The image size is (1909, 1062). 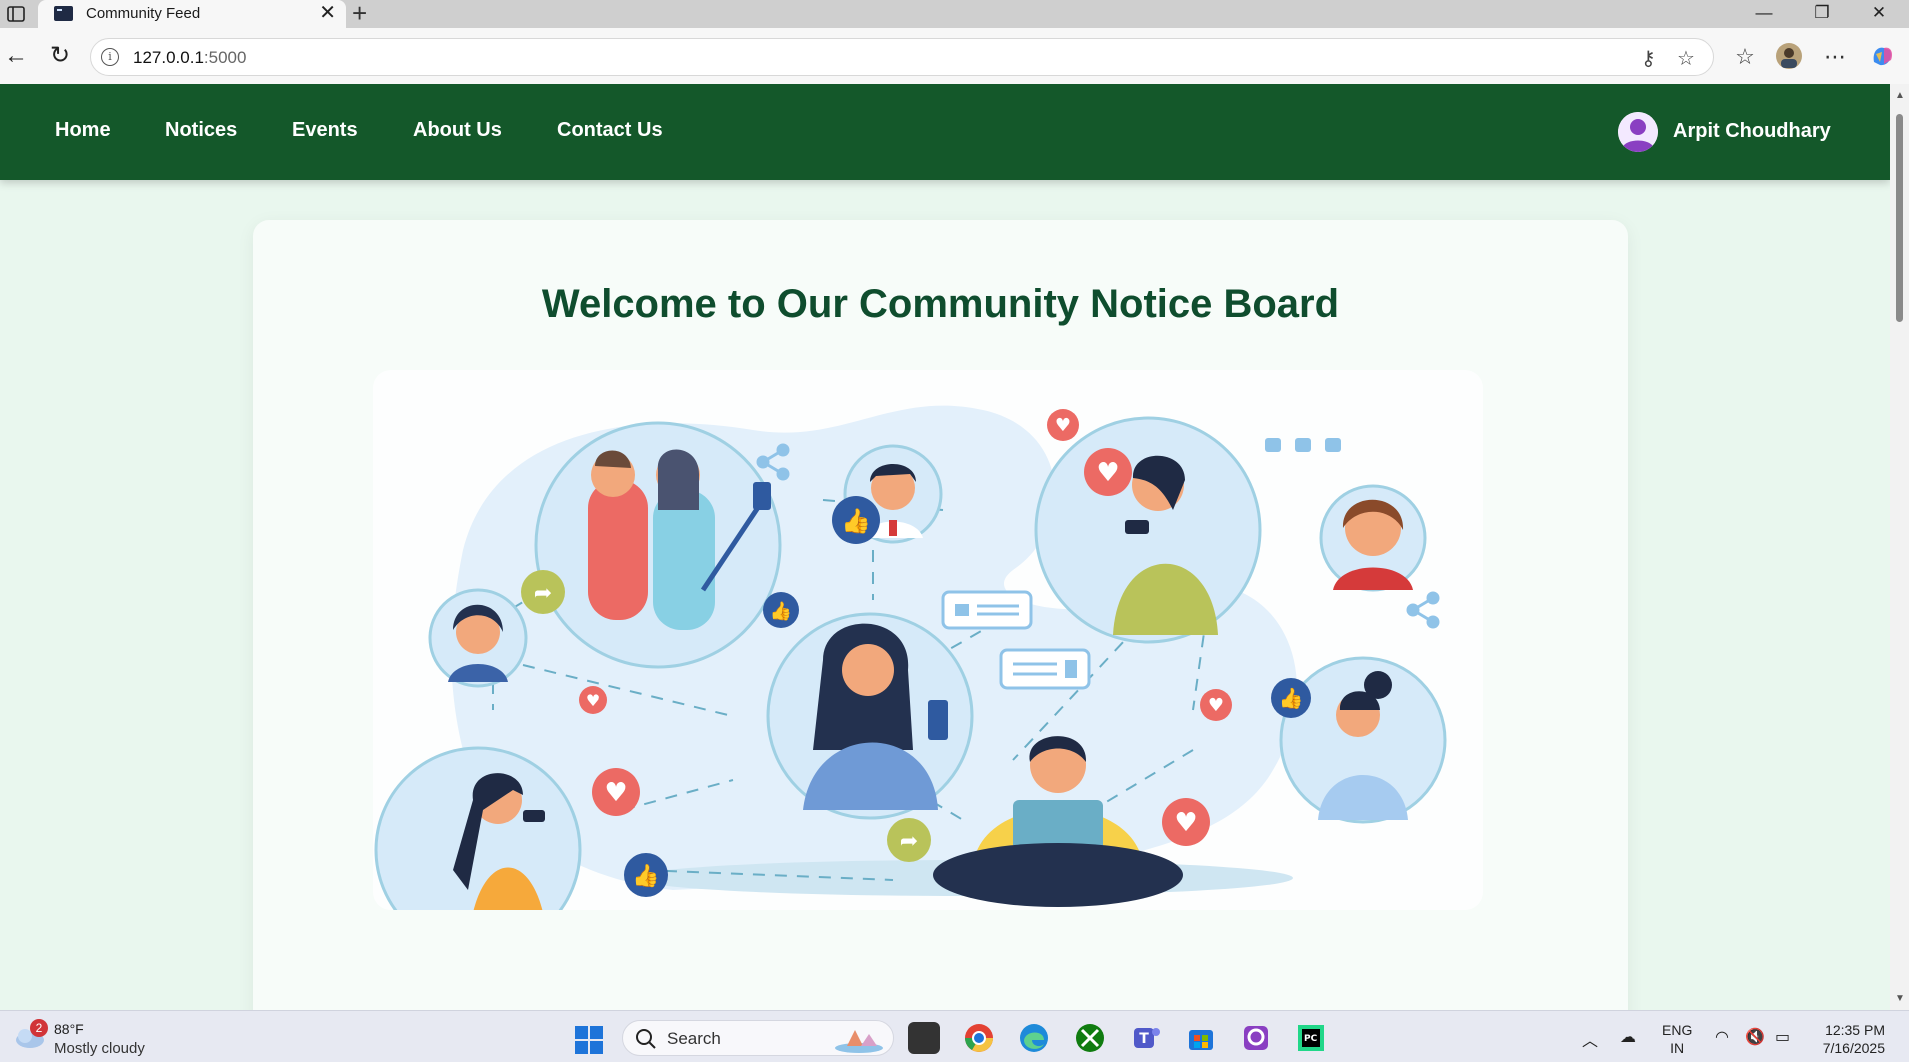 I want to click on user-name: Arpit Choudhary, so click(x=1752, y=131).